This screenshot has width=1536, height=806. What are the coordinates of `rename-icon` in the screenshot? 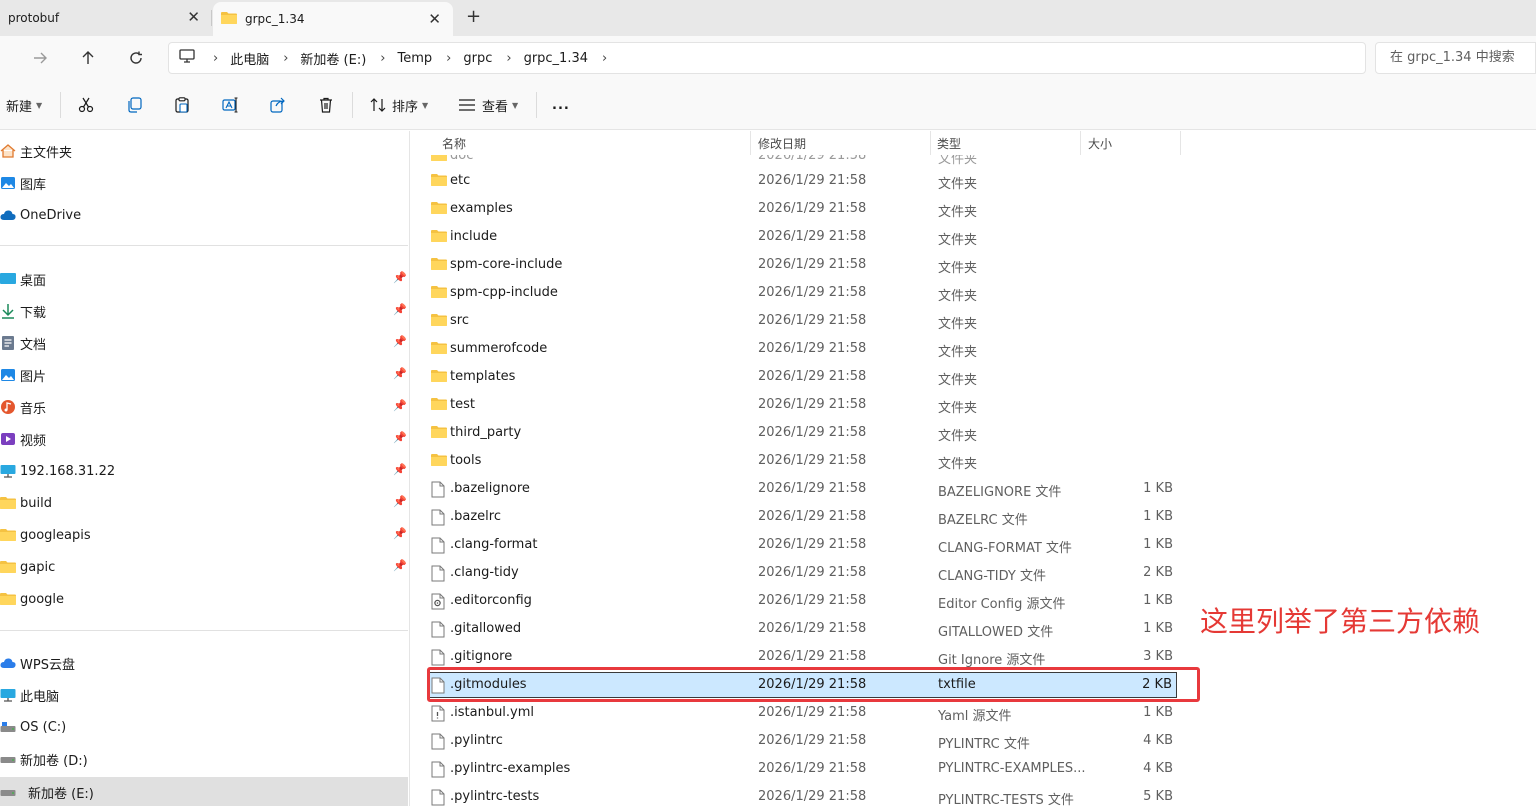 It's located at (230, 105).